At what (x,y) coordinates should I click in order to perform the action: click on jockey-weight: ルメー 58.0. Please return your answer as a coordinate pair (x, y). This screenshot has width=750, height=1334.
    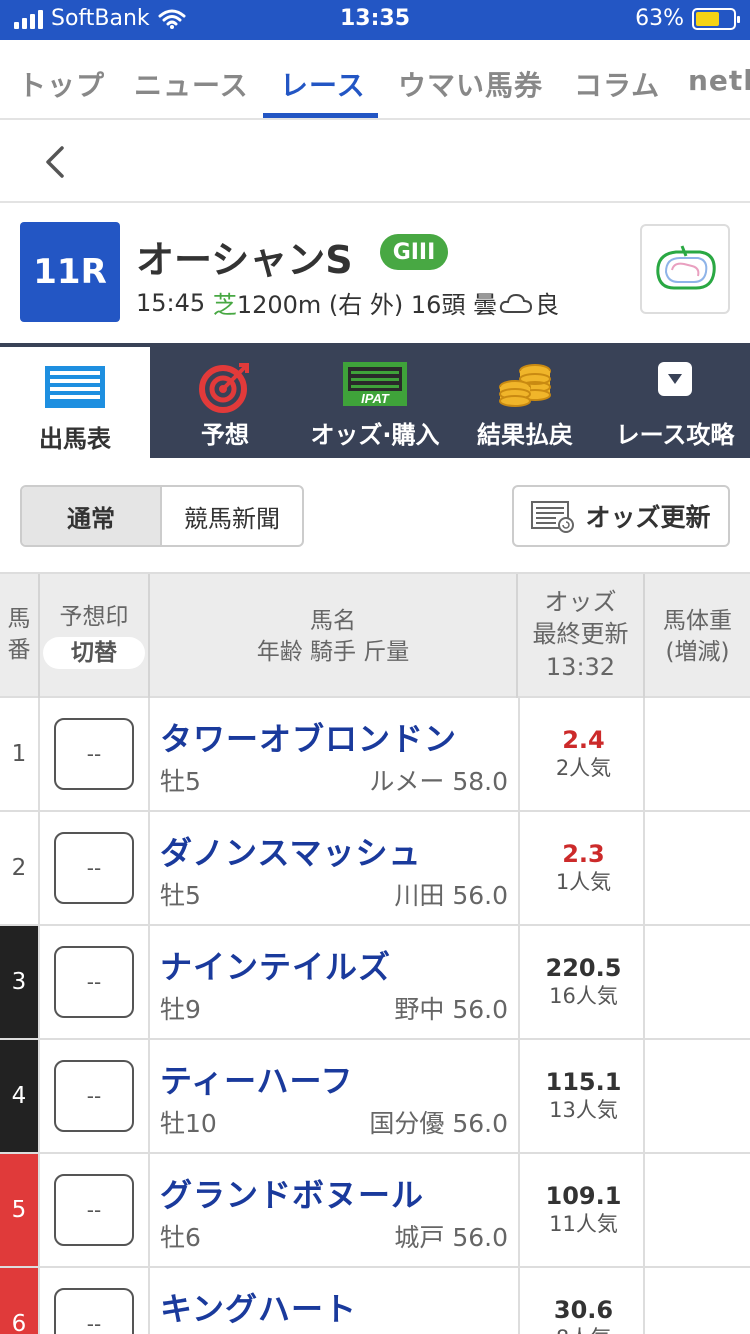
    Looking at the image, I should click on (438, 780).